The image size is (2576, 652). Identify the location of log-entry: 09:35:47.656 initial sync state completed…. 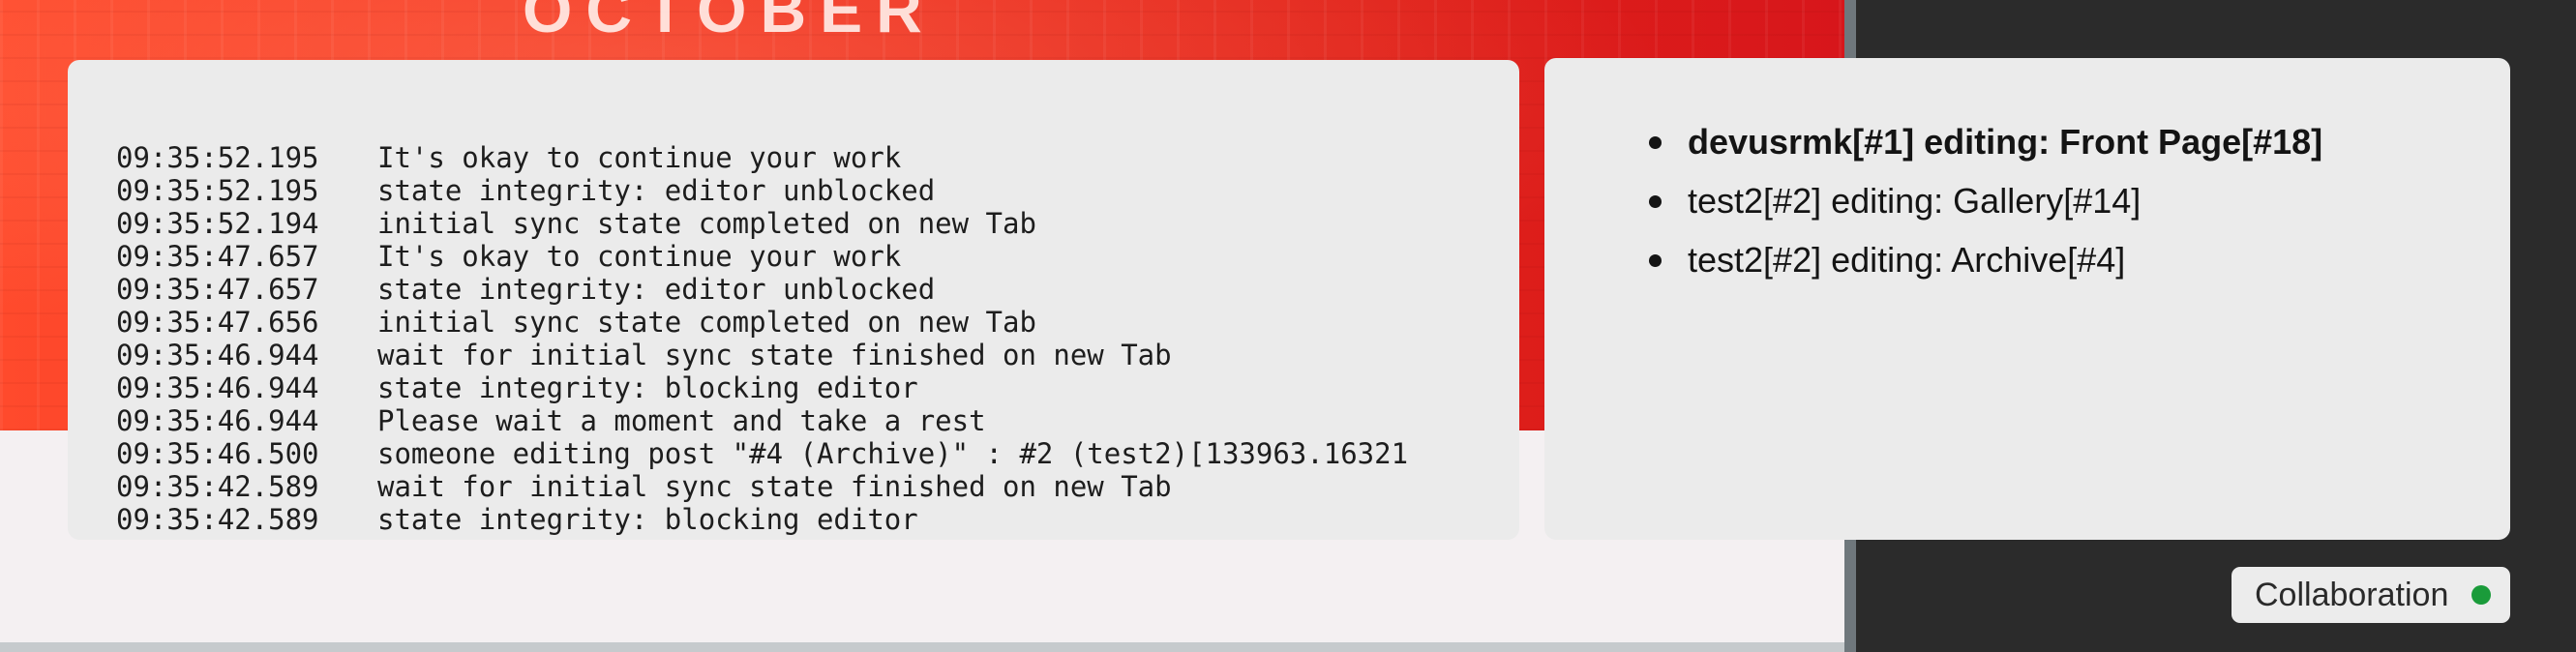
(762, 322).